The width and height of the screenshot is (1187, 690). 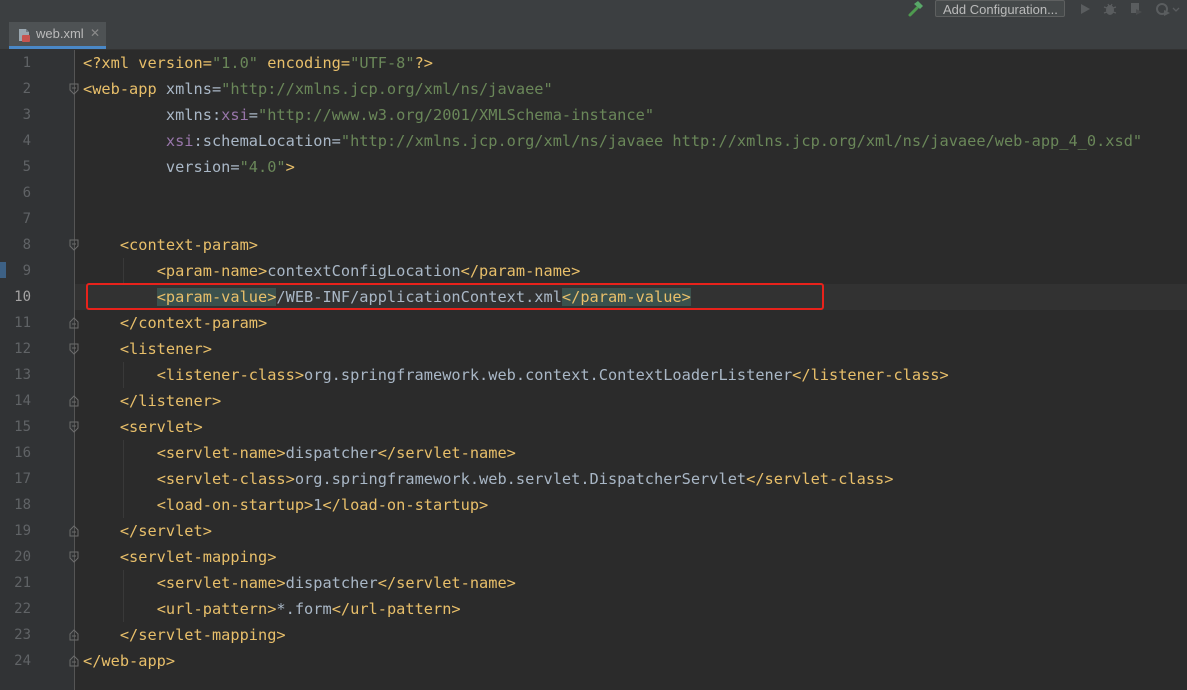 What do you see at coordinates (26, 193) in the screenshot?
I see `line-number: 6` at bounding box center [26, 193].